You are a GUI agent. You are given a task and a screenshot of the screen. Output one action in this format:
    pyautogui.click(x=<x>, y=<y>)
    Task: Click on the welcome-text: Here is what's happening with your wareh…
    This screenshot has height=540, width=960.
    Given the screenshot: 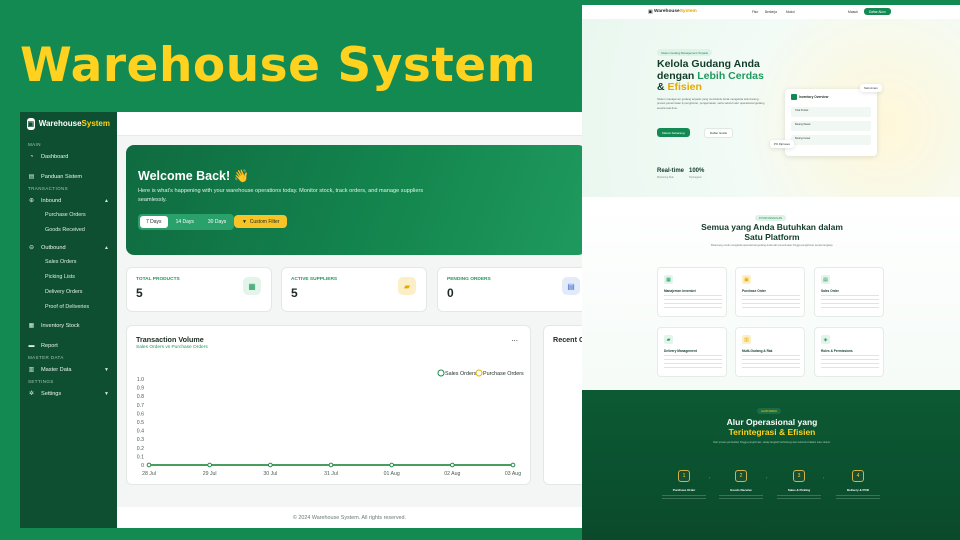 What is the action you would take?
    pyautogui.click(x=281, y=195)
    